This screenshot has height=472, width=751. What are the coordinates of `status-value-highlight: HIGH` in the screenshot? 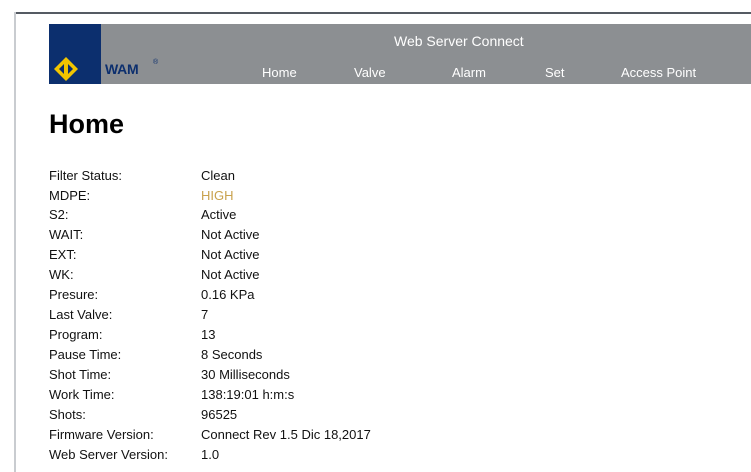 It's located at (217, 195).